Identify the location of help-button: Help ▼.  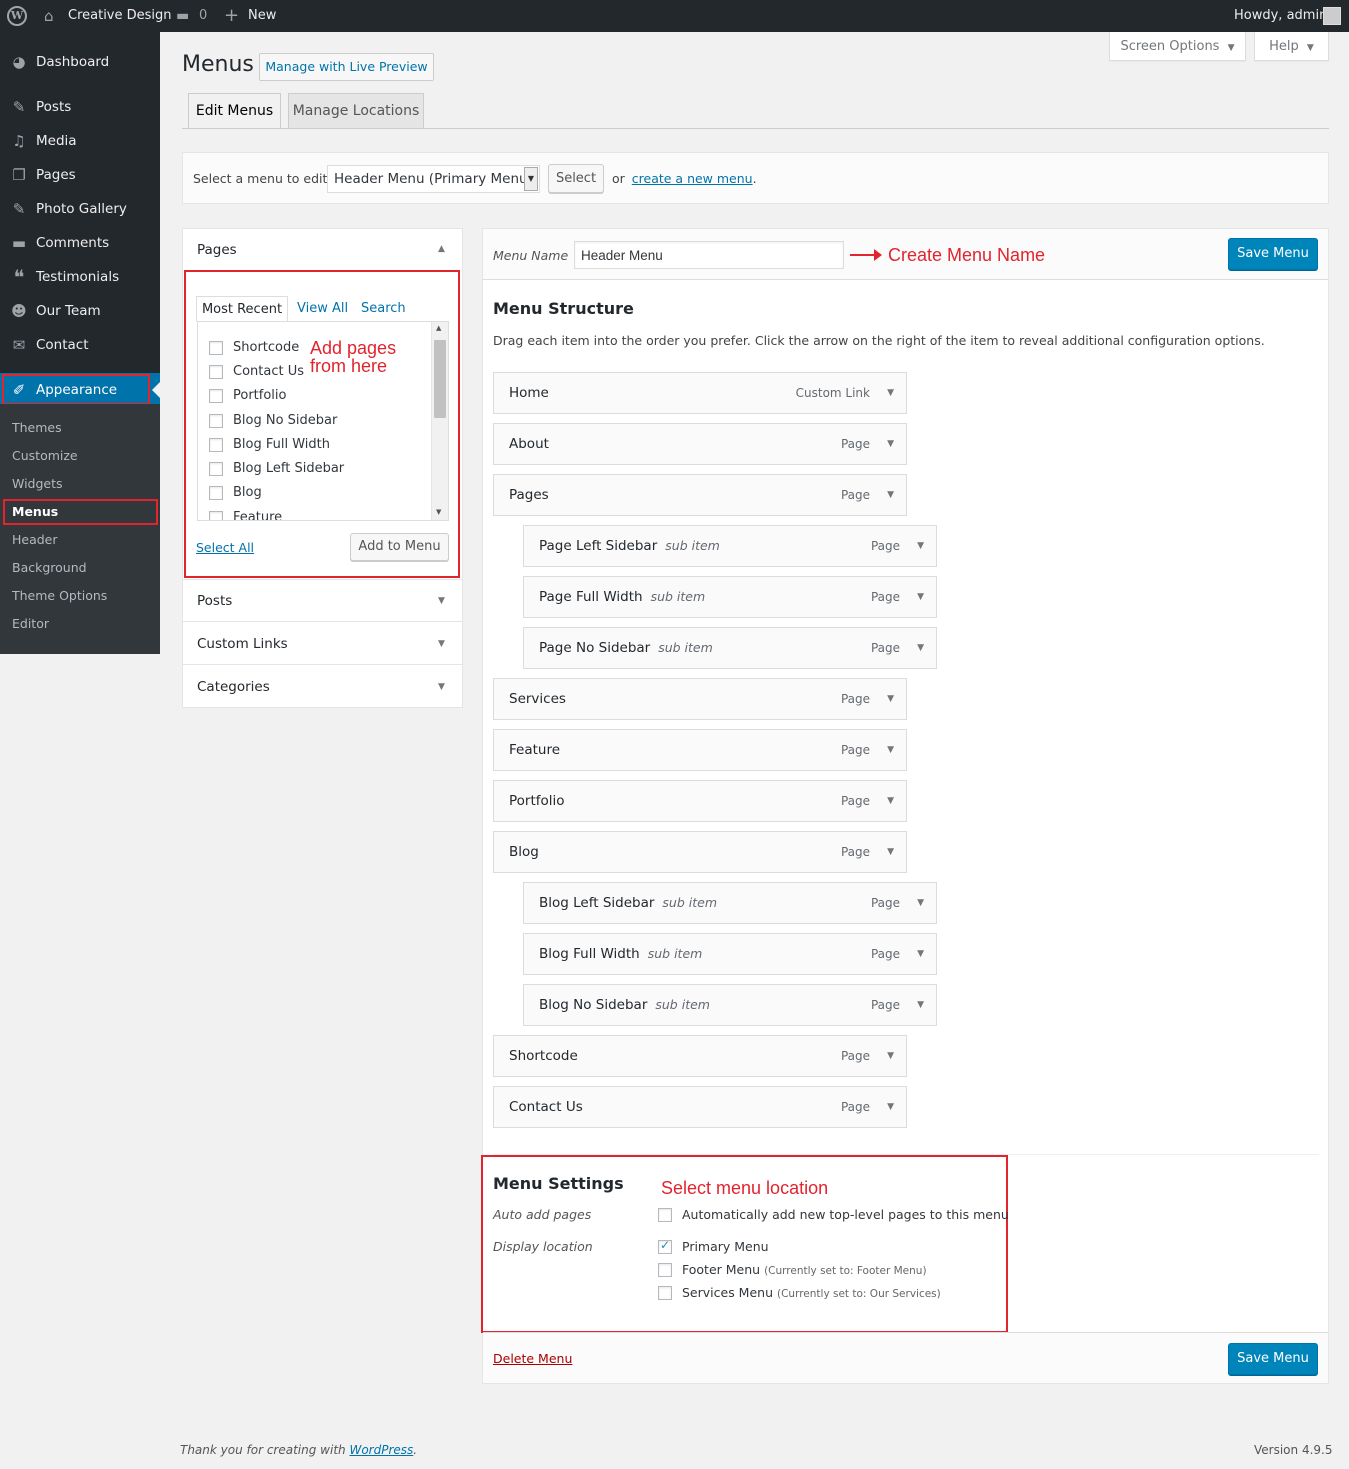
(1291, 46).